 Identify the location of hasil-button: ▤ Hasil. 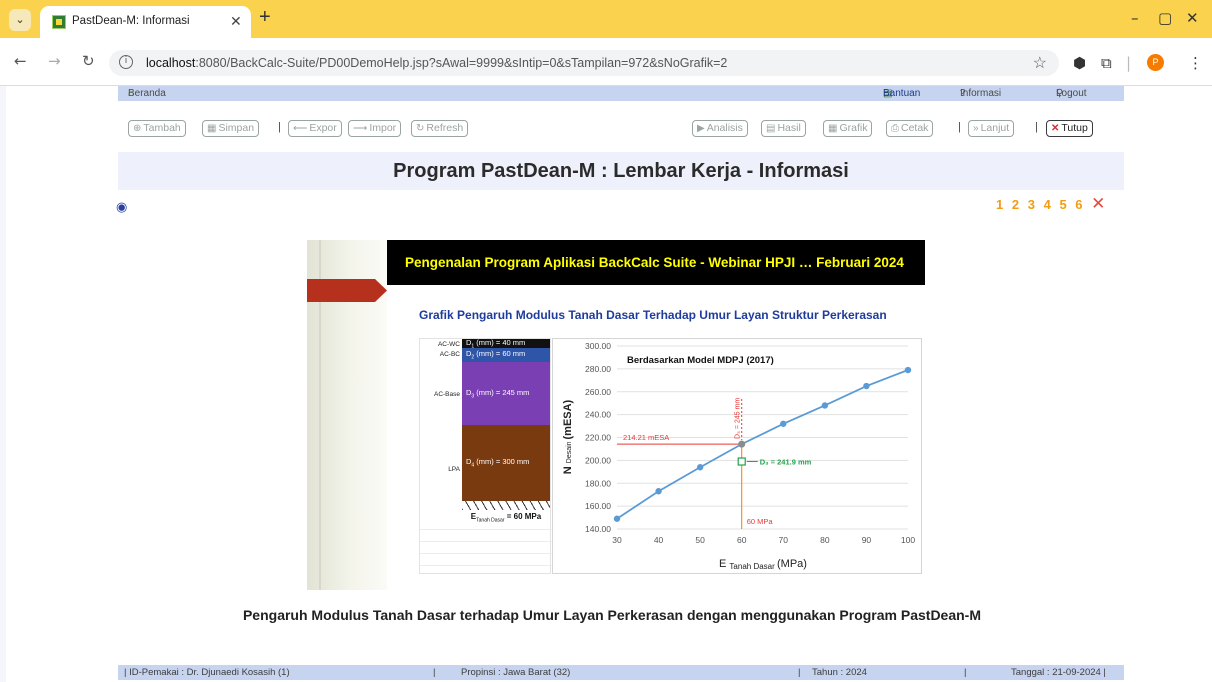
(783, 128).